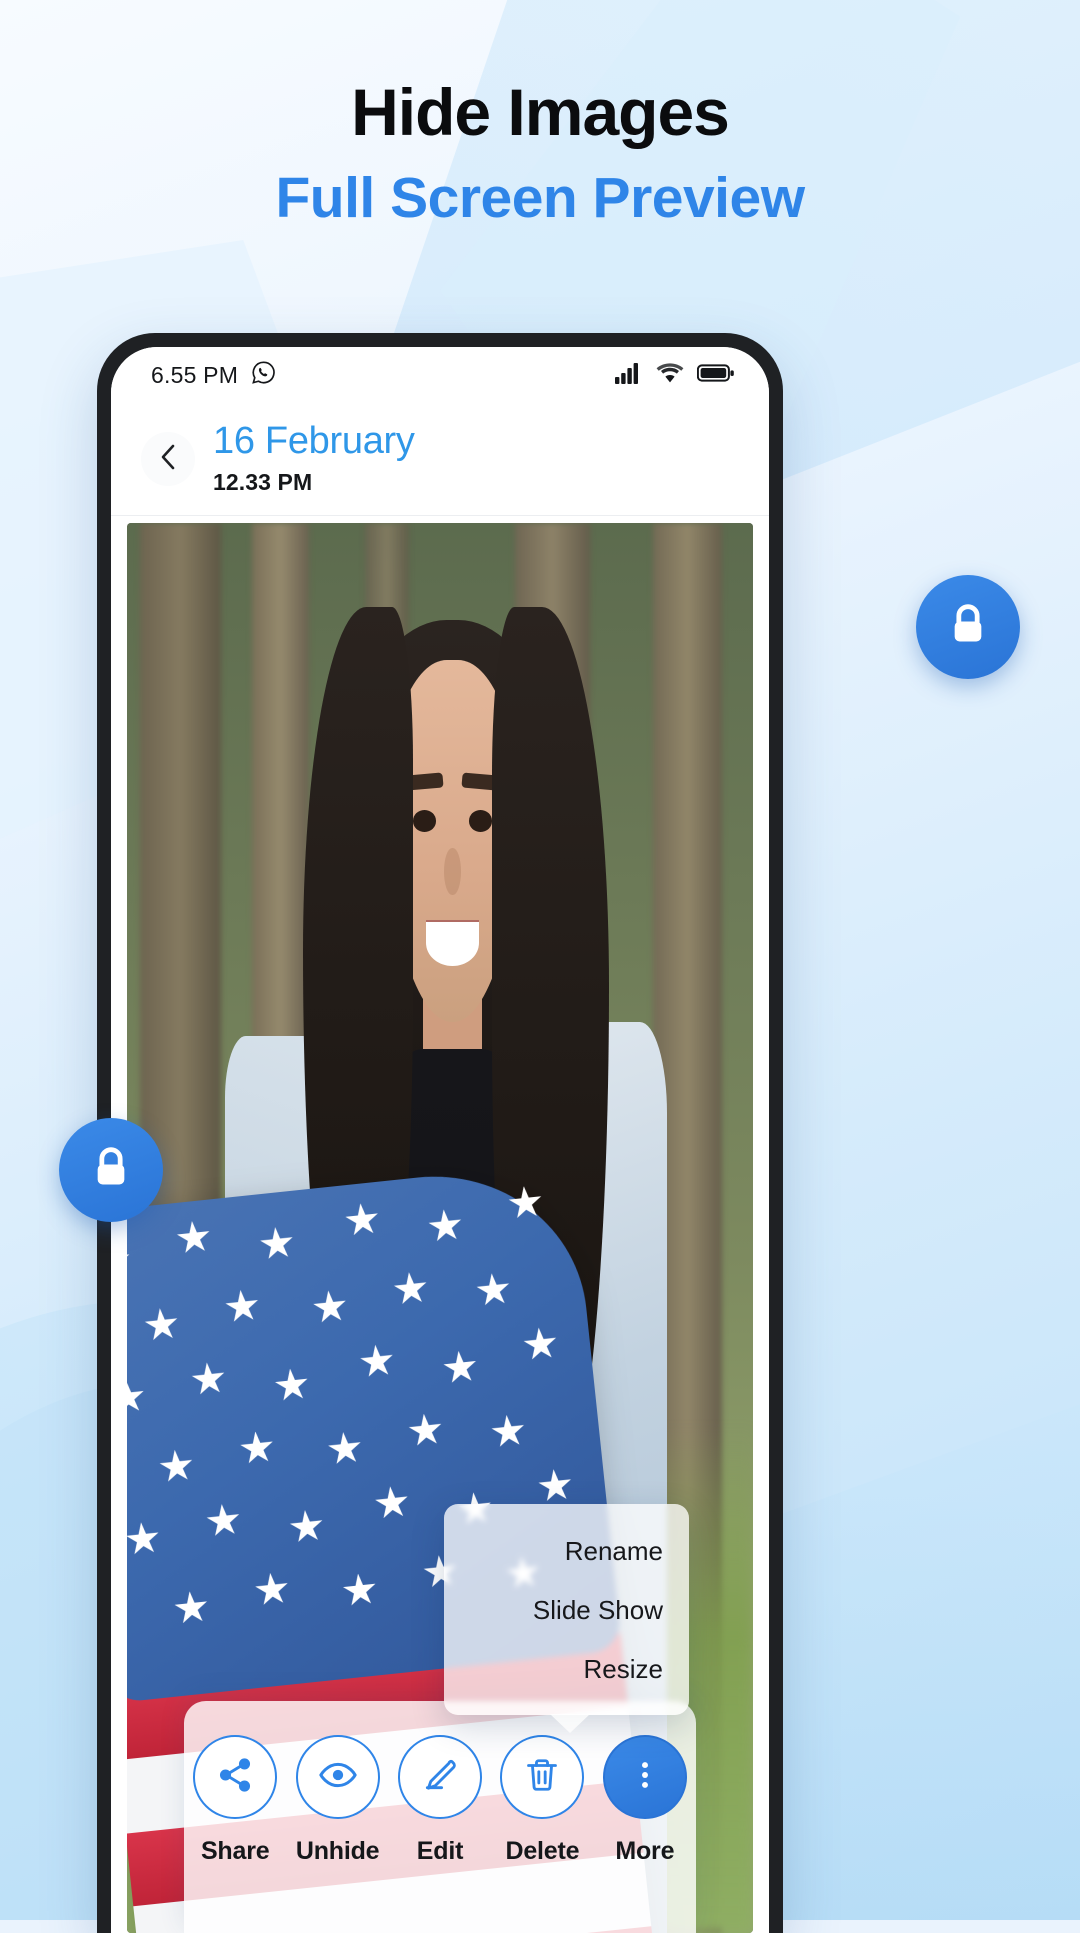  I want to click on menu-item-resize: Resize, so click(566, 1669).